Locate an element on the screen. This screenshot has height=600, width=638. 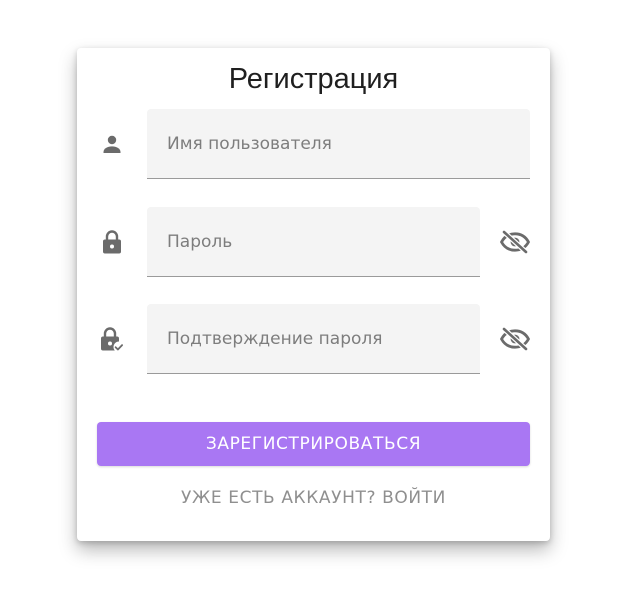
confirm-password-field is located at coordinates (313, 339).